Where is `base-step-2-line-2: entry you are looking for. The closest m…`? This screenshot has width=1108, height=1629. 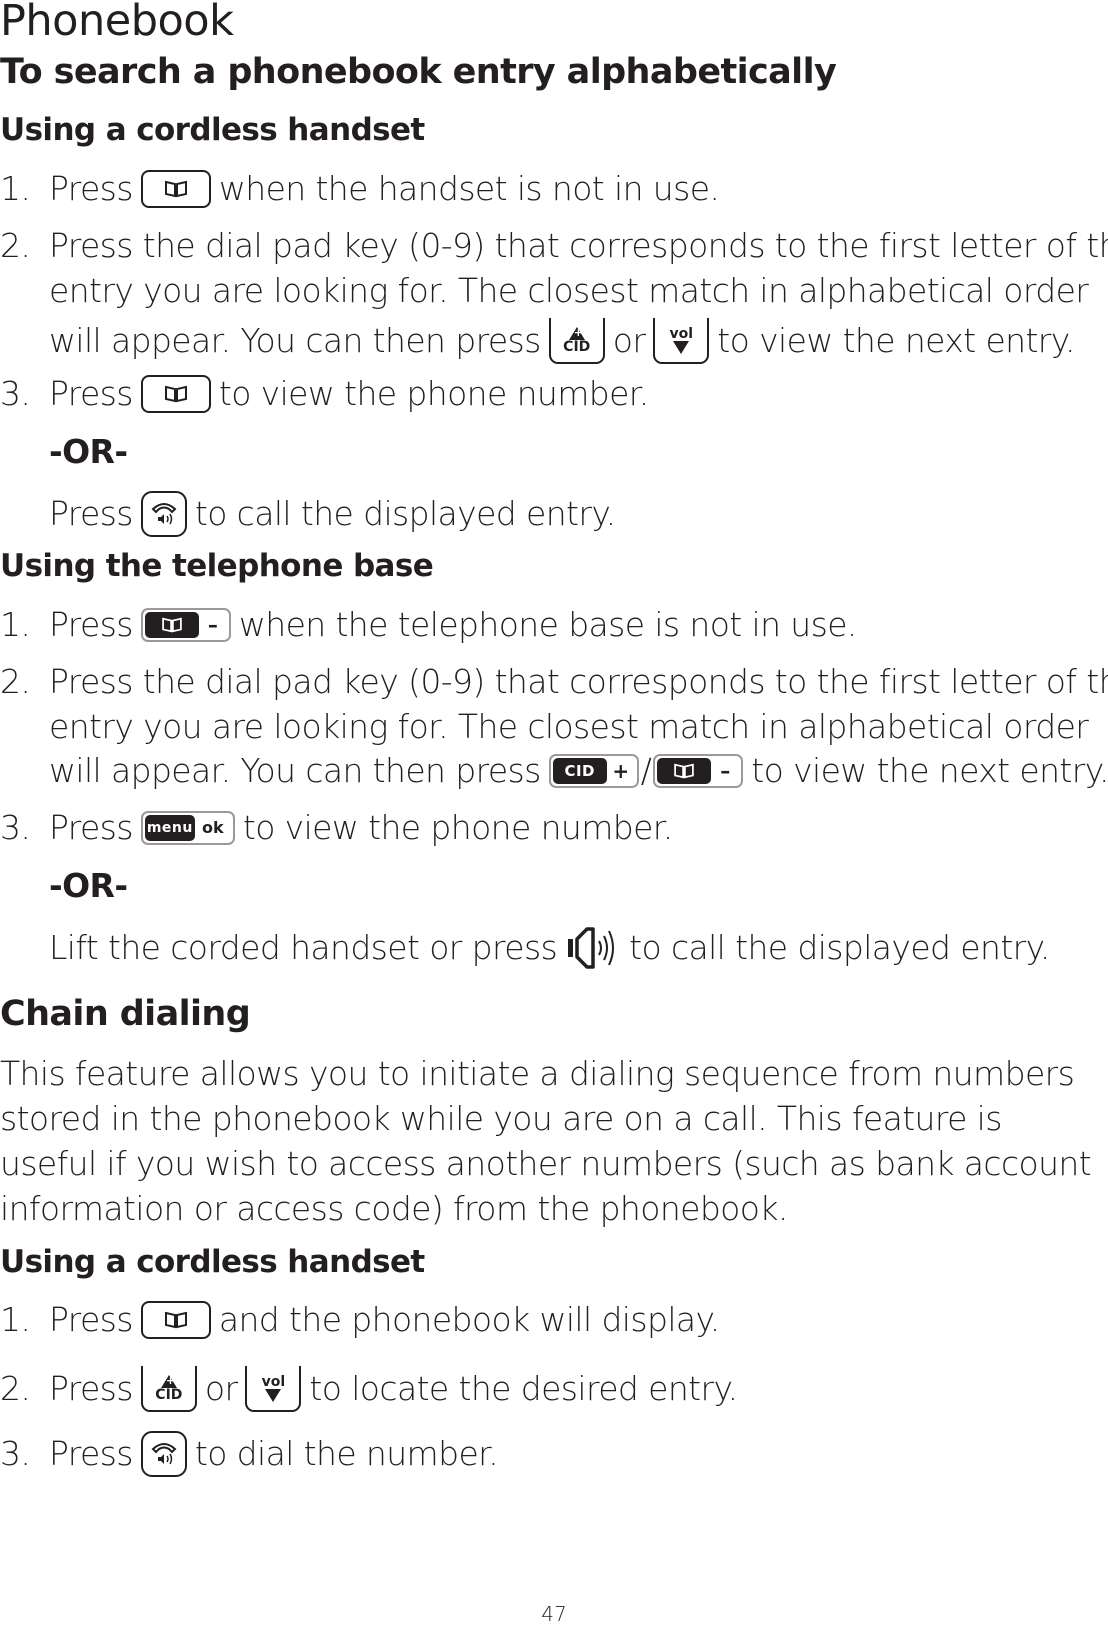 base-step-2-line-2: entry you are looking for. The closest m… is located at coordinates (544, 727).